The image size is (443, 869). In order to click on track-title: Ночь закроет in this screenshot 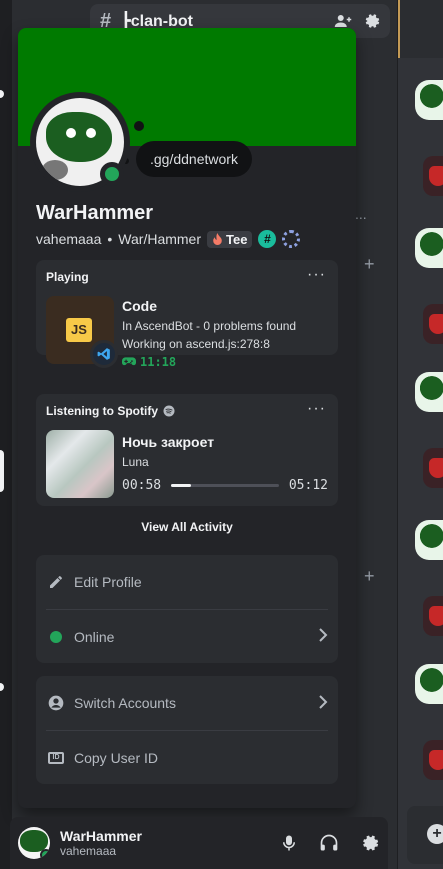, I will do `click(168, 442)`.